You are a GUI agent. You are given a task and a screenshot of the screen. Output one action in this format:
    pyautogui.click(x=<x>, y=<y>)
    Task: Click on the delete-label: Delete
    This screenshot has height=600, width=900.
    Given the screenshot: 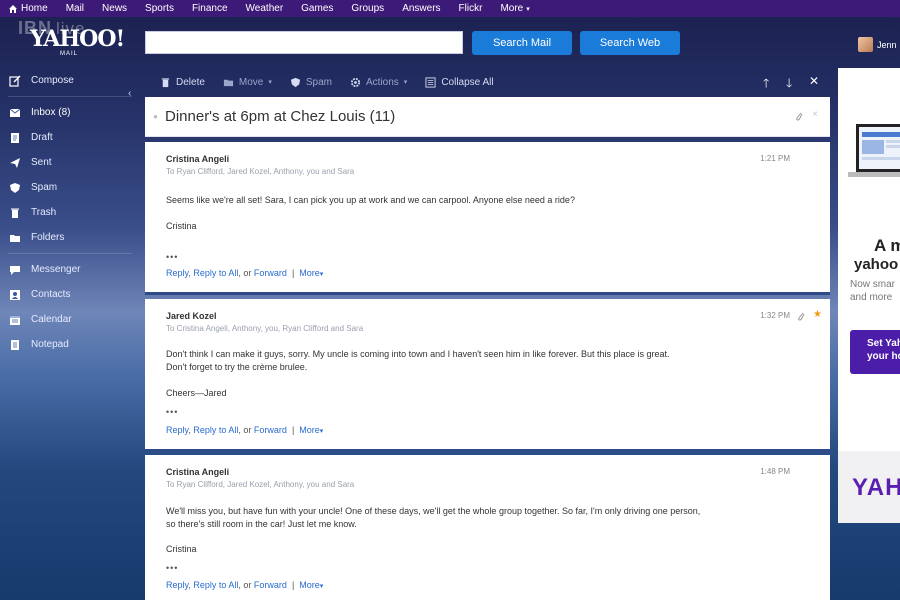 What is the action you would take?
    pyautogui.click(x=190, y=82)
    